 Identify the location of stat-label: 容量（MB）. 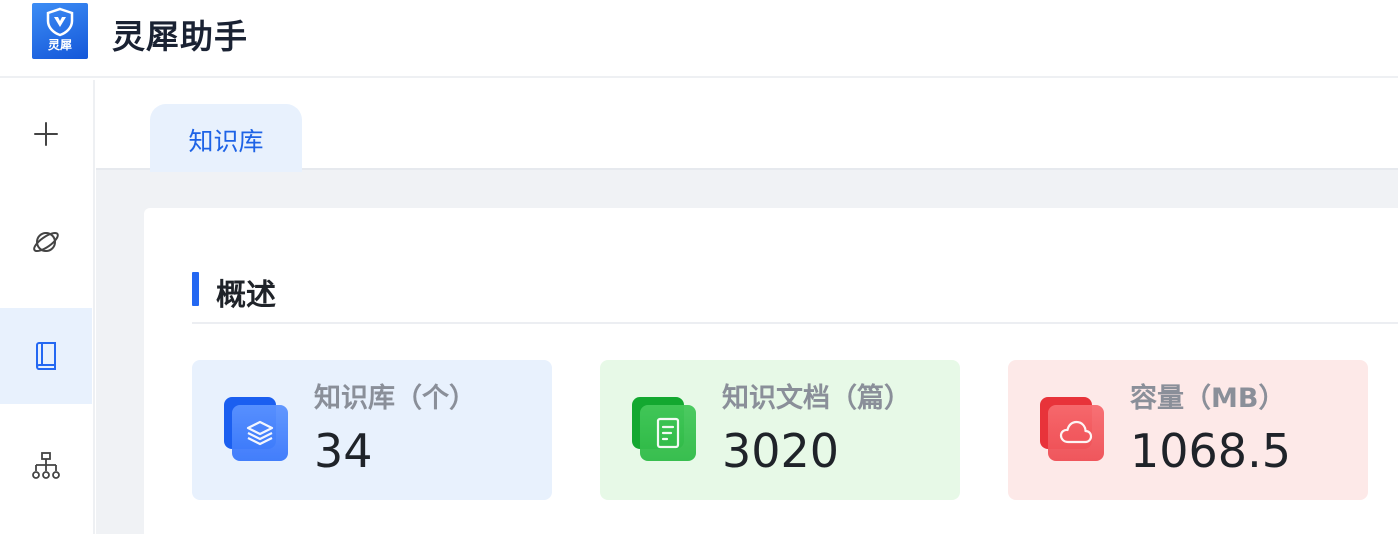
(1208, 398).